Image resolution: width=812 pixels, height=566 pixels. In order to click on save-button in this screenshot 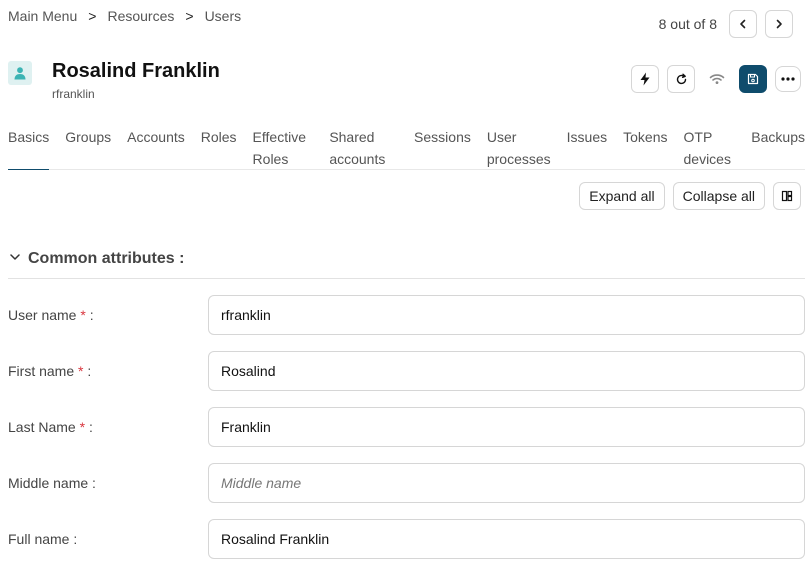, I will do `click(753, 79)`.